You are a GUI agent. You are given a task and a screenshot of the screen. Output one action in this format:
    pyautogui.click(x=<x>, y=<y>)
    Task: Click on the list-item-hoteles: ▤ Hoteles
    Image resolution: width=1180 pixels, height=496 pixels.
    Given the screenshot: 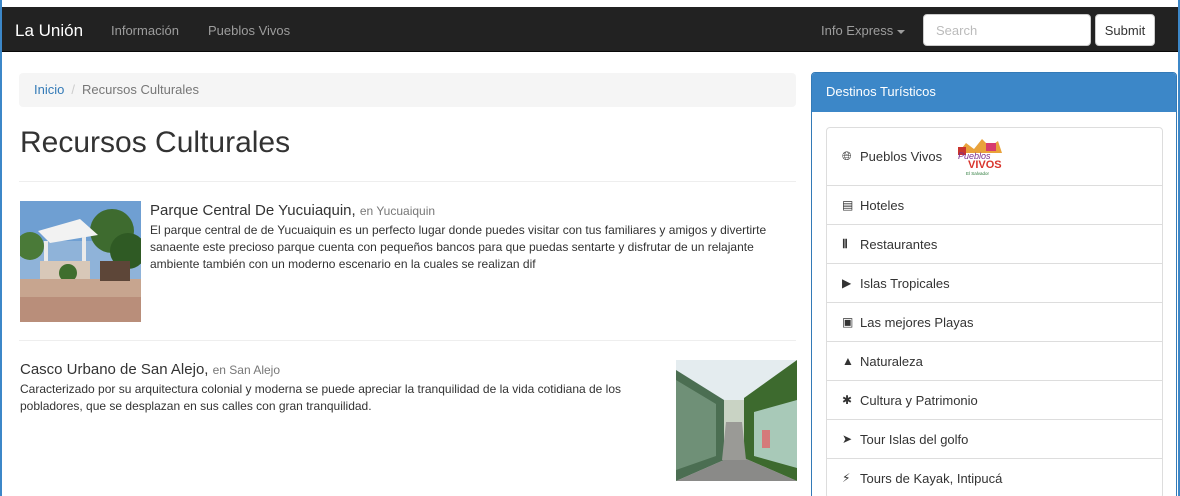 What is the action you would take?
    pyautogui.click(x=994, y=205)
    